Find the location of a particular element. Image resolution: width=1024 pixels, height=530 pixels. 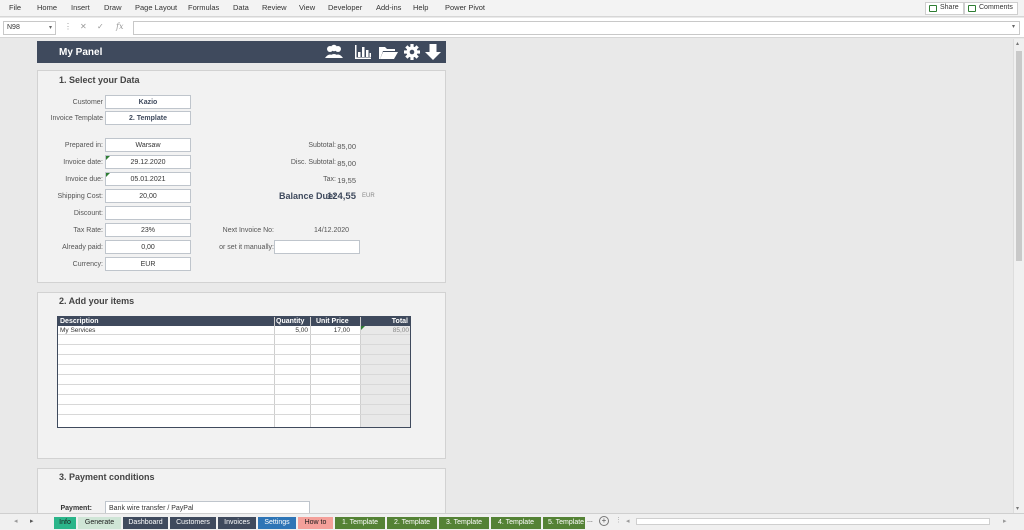

menu-power-pivot: Power Pivot is located at coordinates (465, 7).